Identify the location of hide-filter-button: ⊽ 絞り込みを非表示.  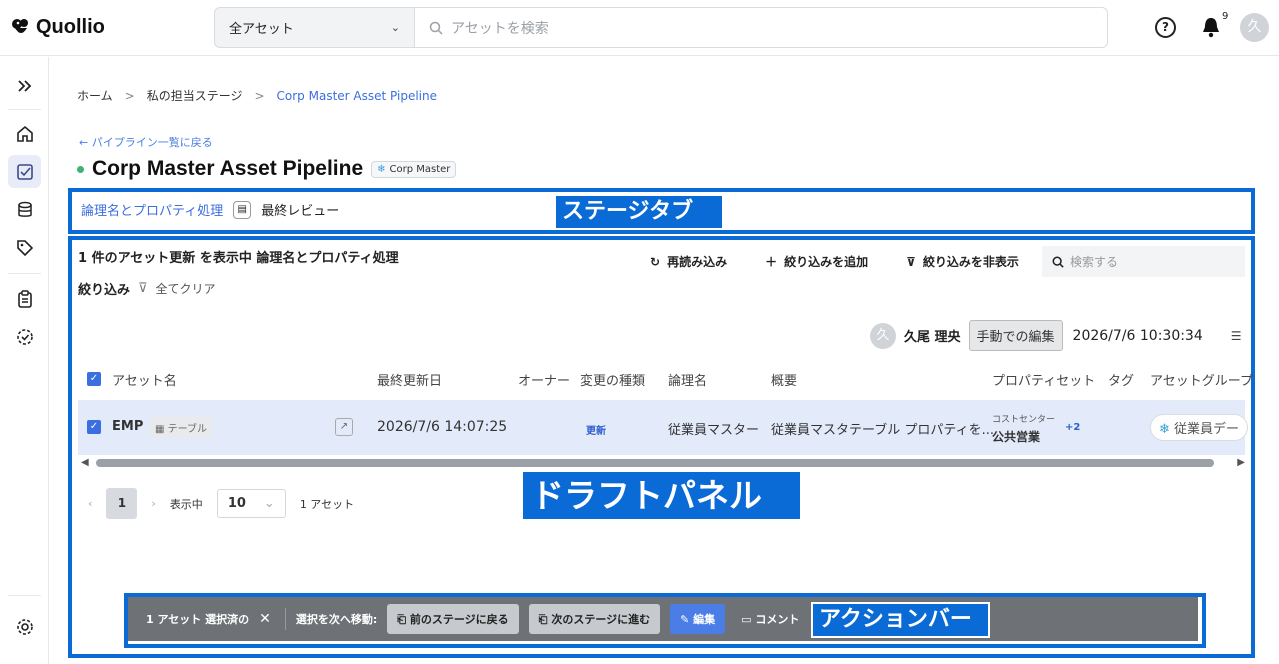
(962, 261).